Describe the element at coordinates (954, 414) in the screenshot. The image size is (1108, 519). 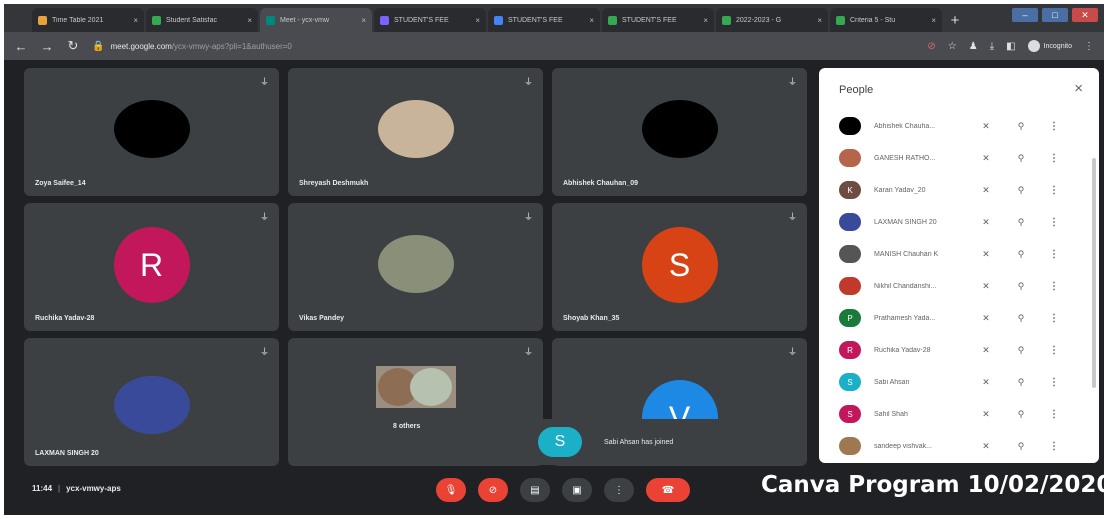
I see `participant-row: S Sahil Shah ✕ ⚲ ⋮` at that location.